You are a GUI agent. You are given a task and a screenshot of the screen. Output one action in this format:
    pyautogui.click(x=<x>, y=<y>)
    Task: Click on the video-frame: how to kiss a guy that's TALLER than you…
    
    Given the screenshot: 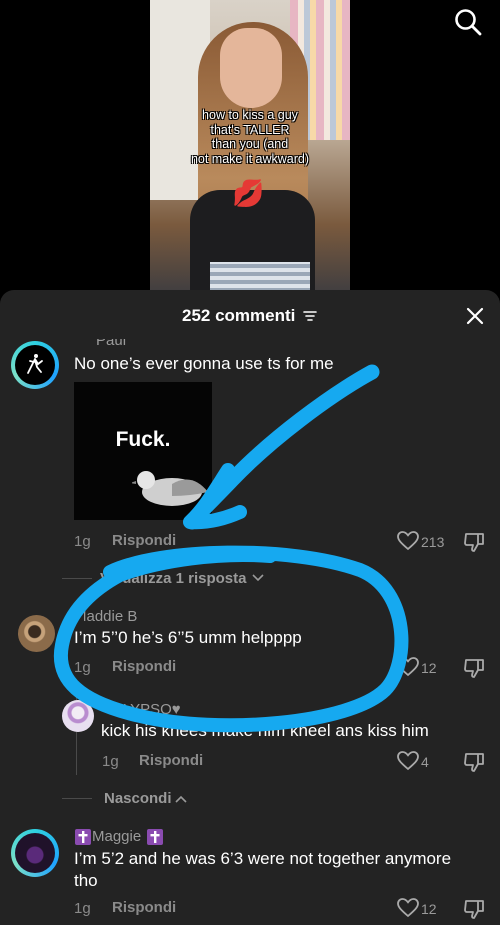 What is the action you would take?
    pyautogui.click(x=250, y=150)
    